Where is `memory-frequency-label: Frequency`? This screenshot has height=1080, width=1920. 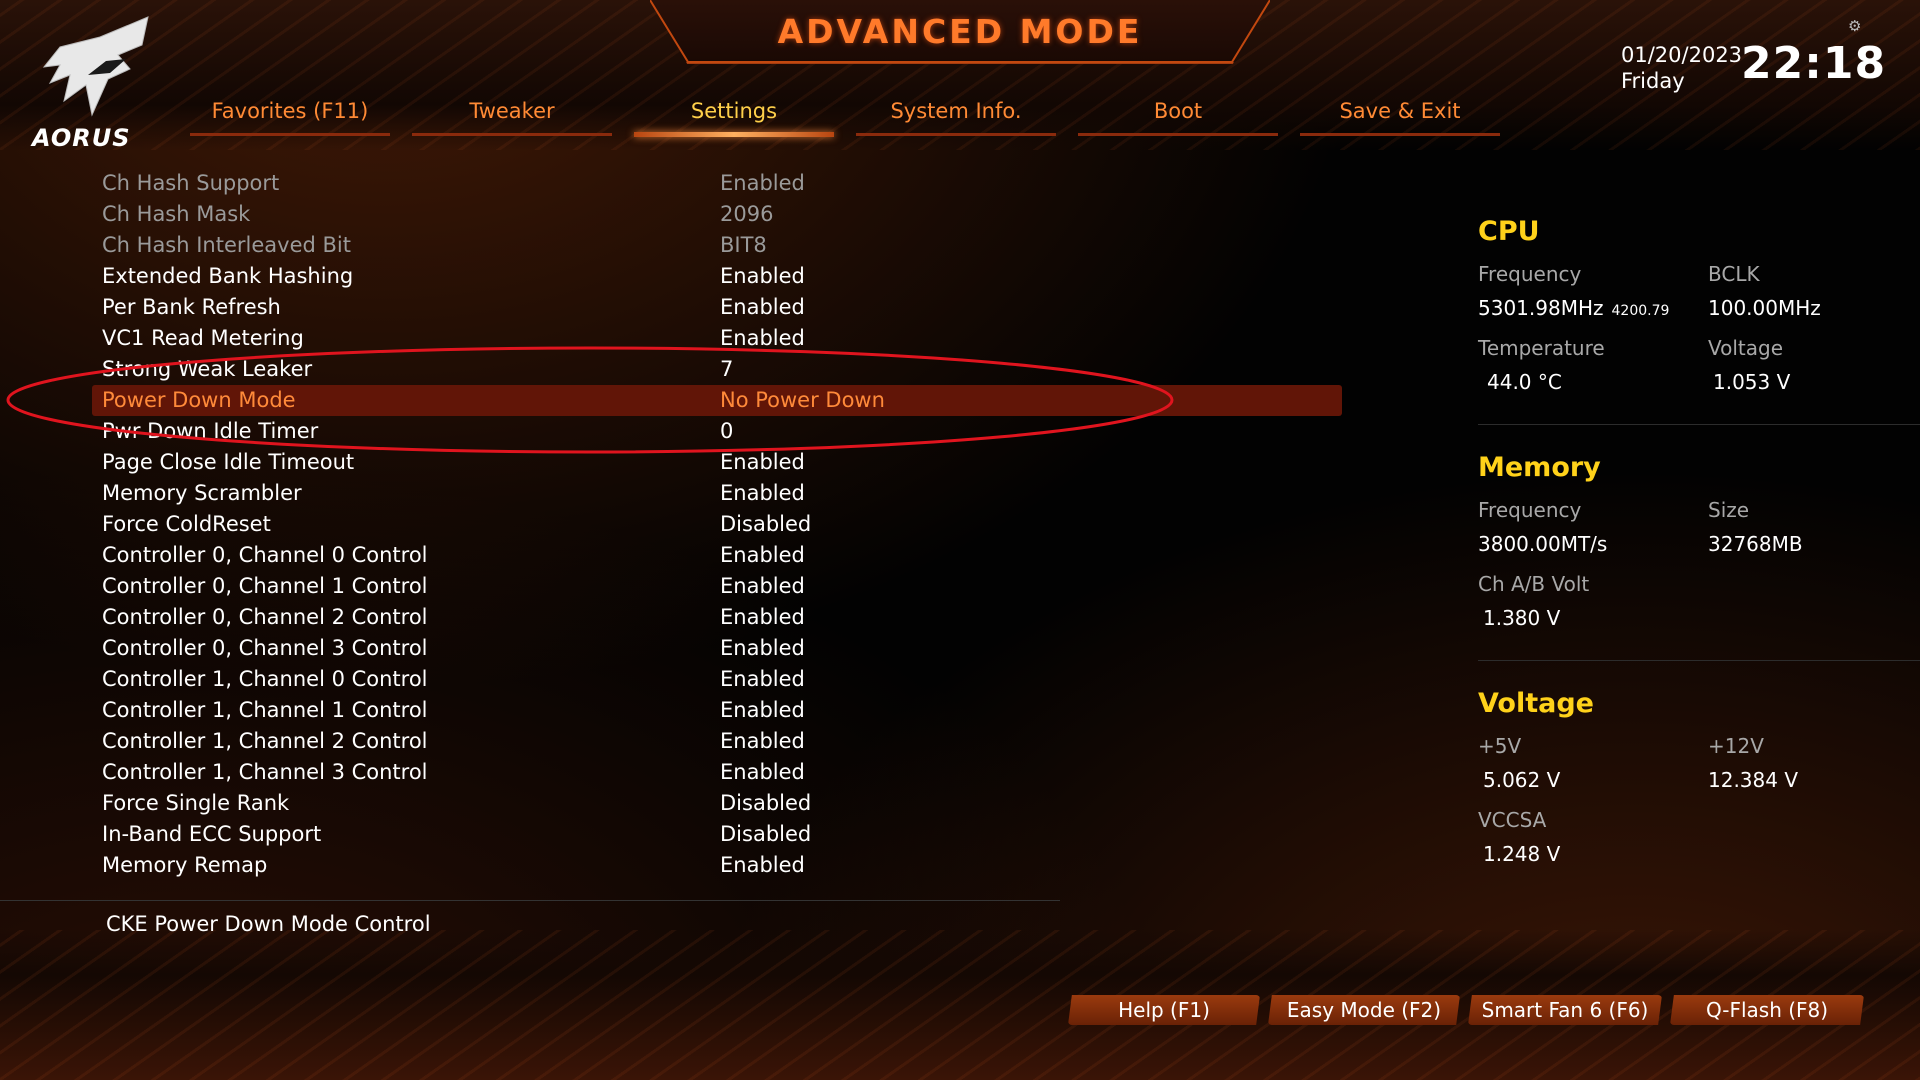 memory-frequency-label: Frequency is located at coordinates (1530, 510).